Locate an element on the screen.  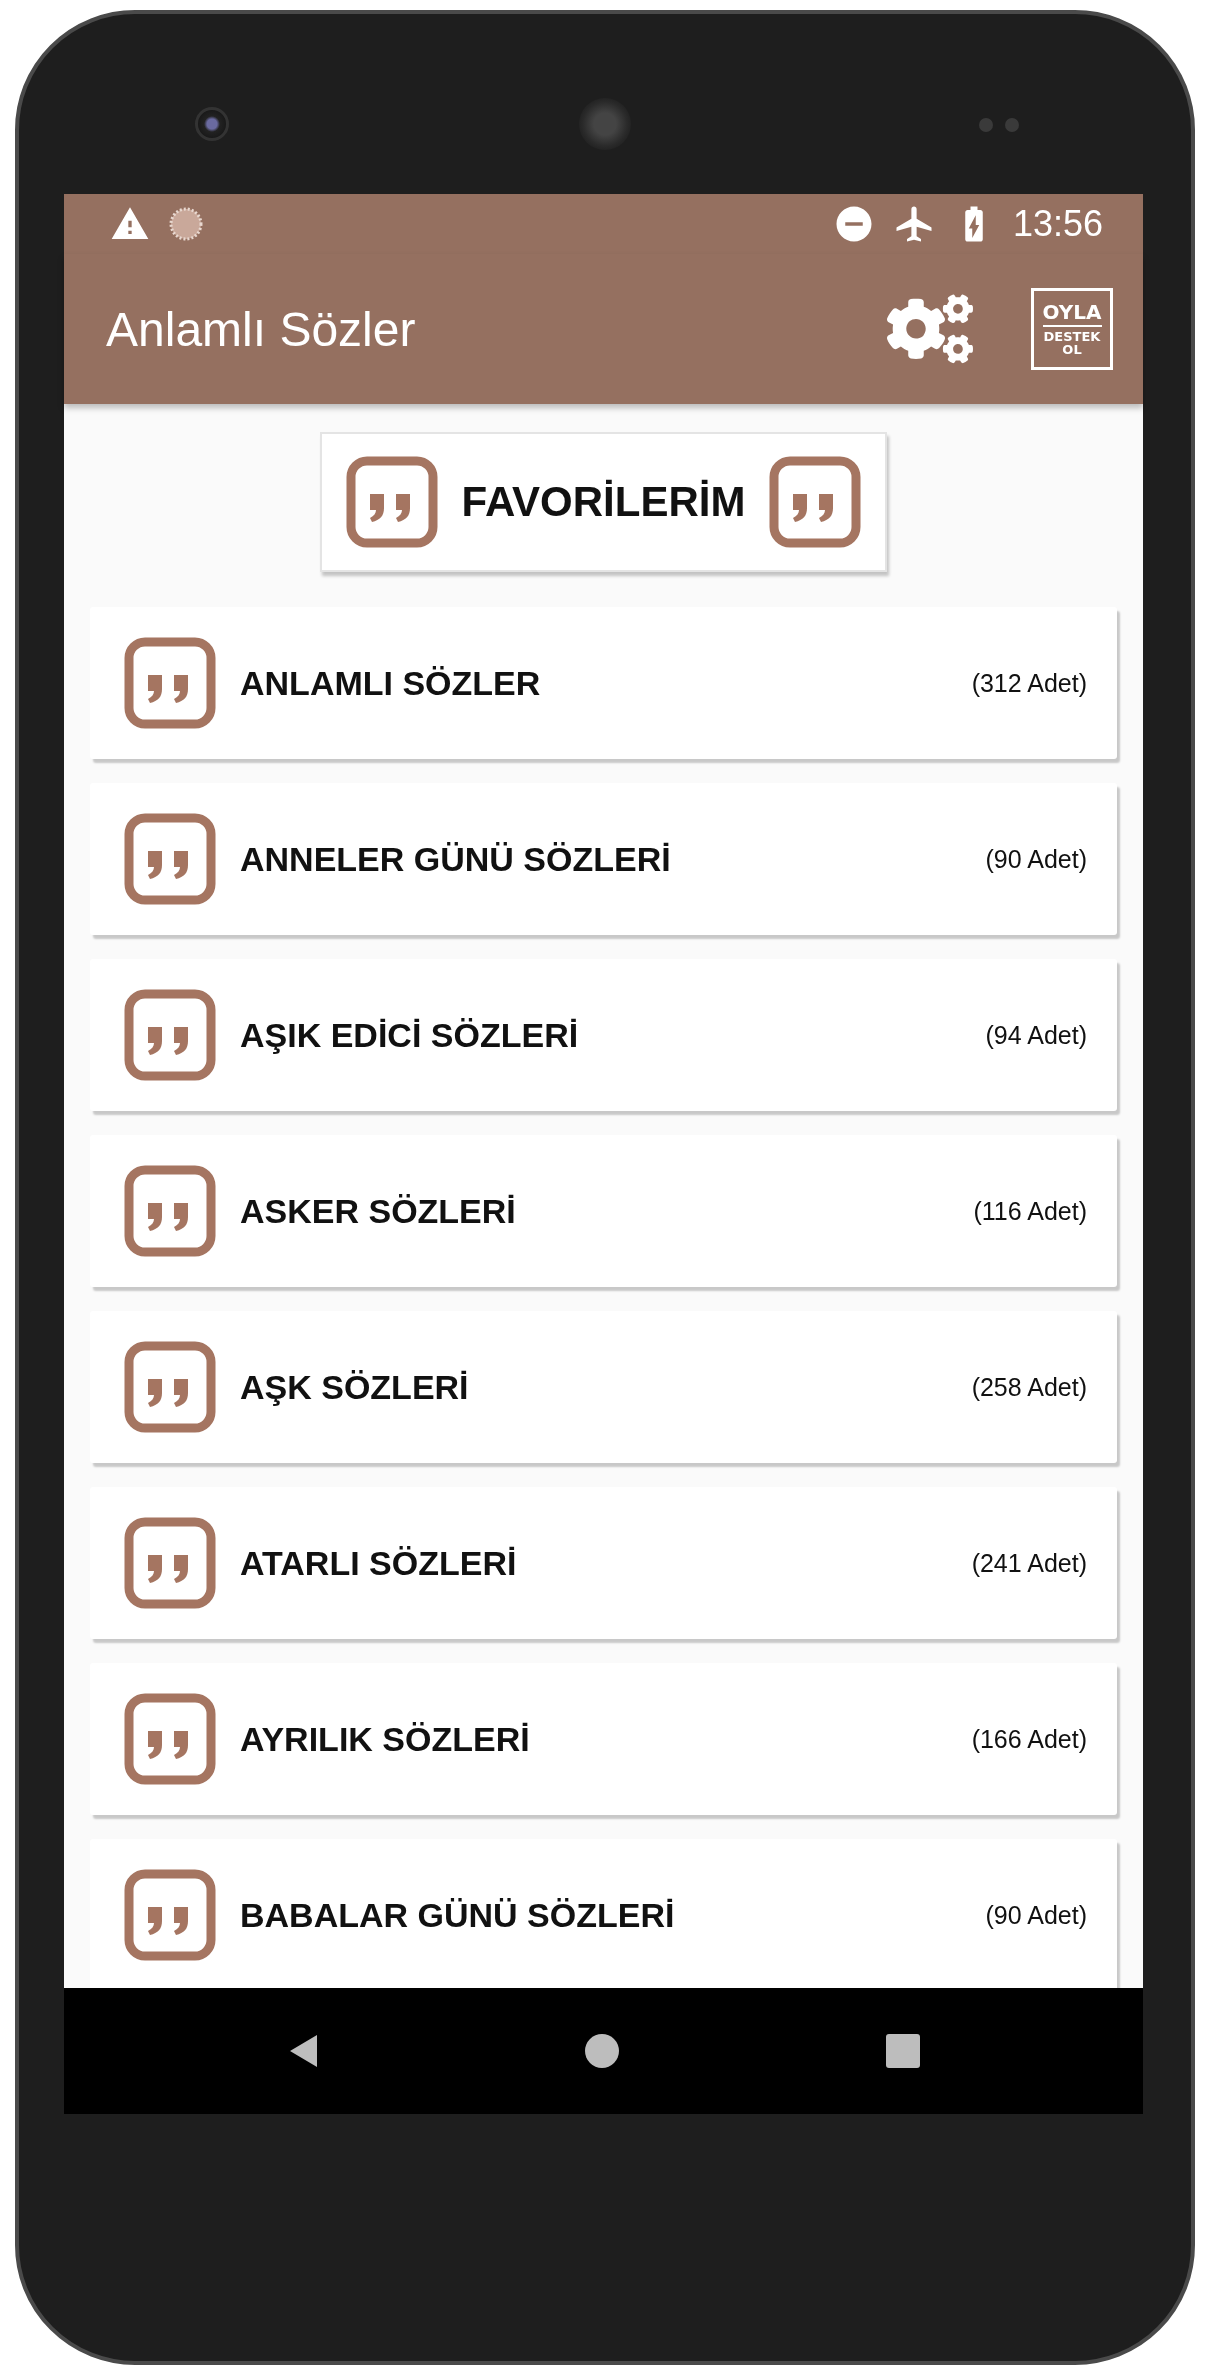
app-title: Anlamlı Sözler is located at coordinates (261, 329).